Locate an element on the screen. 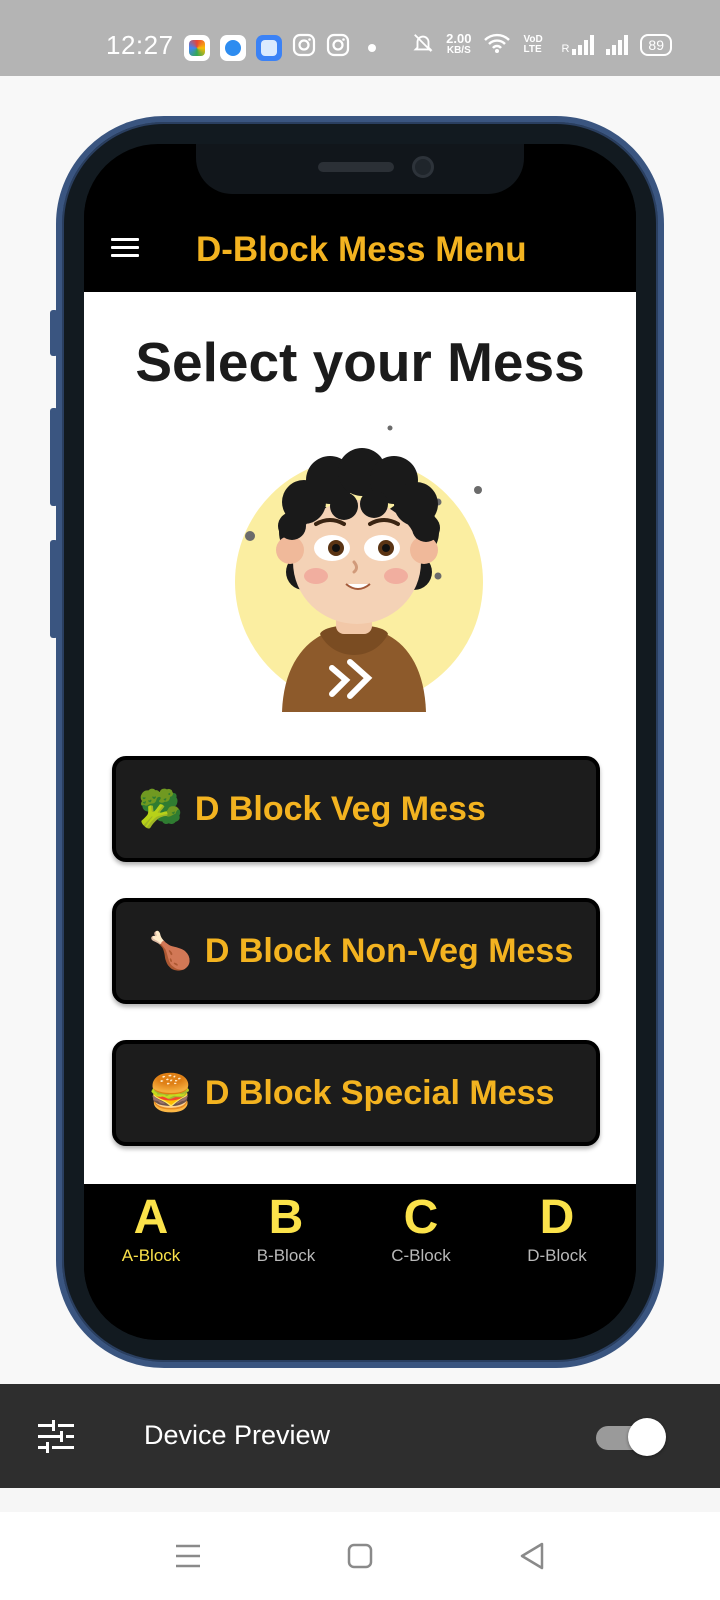  recents-button is located at coordinates (188, 1556).